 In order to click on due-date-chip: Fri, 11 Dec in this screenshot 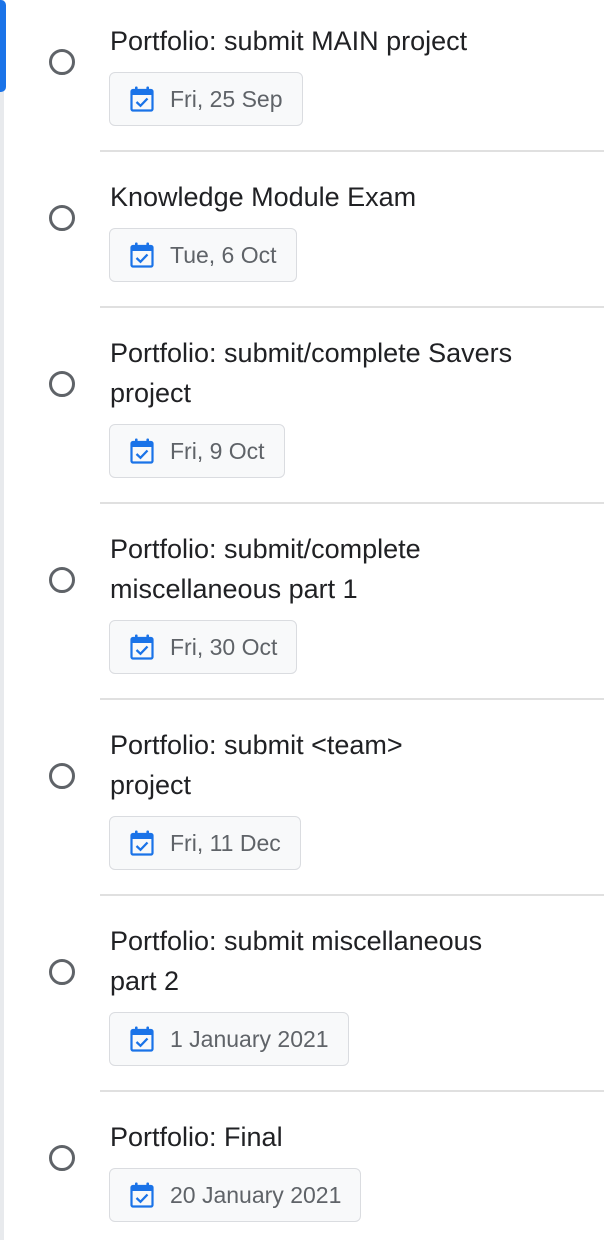, I will do `click(205, 843)`.